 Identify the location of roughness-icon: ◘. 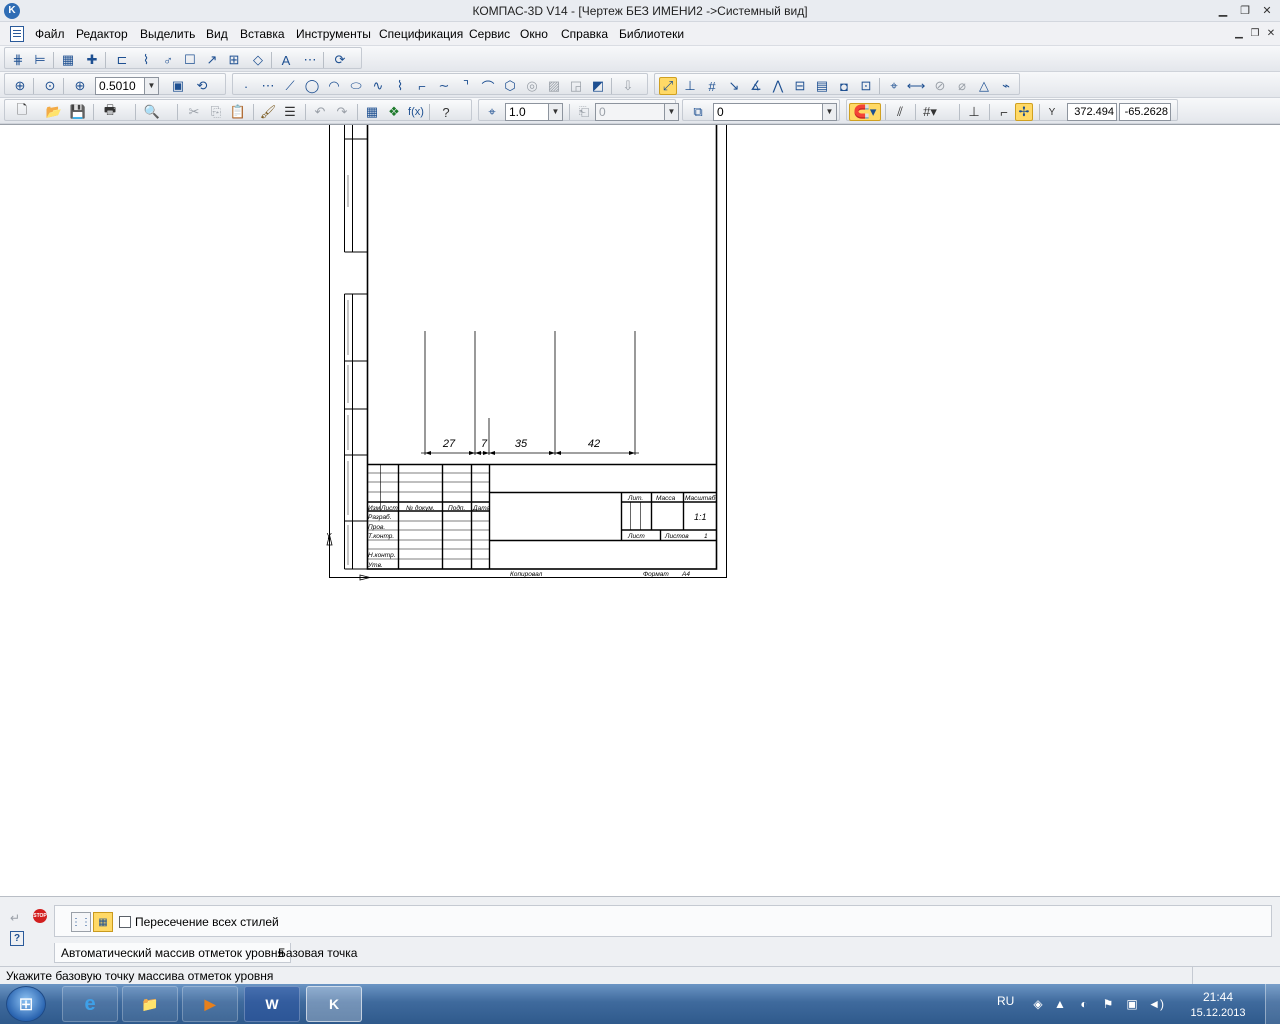
(844, 86).